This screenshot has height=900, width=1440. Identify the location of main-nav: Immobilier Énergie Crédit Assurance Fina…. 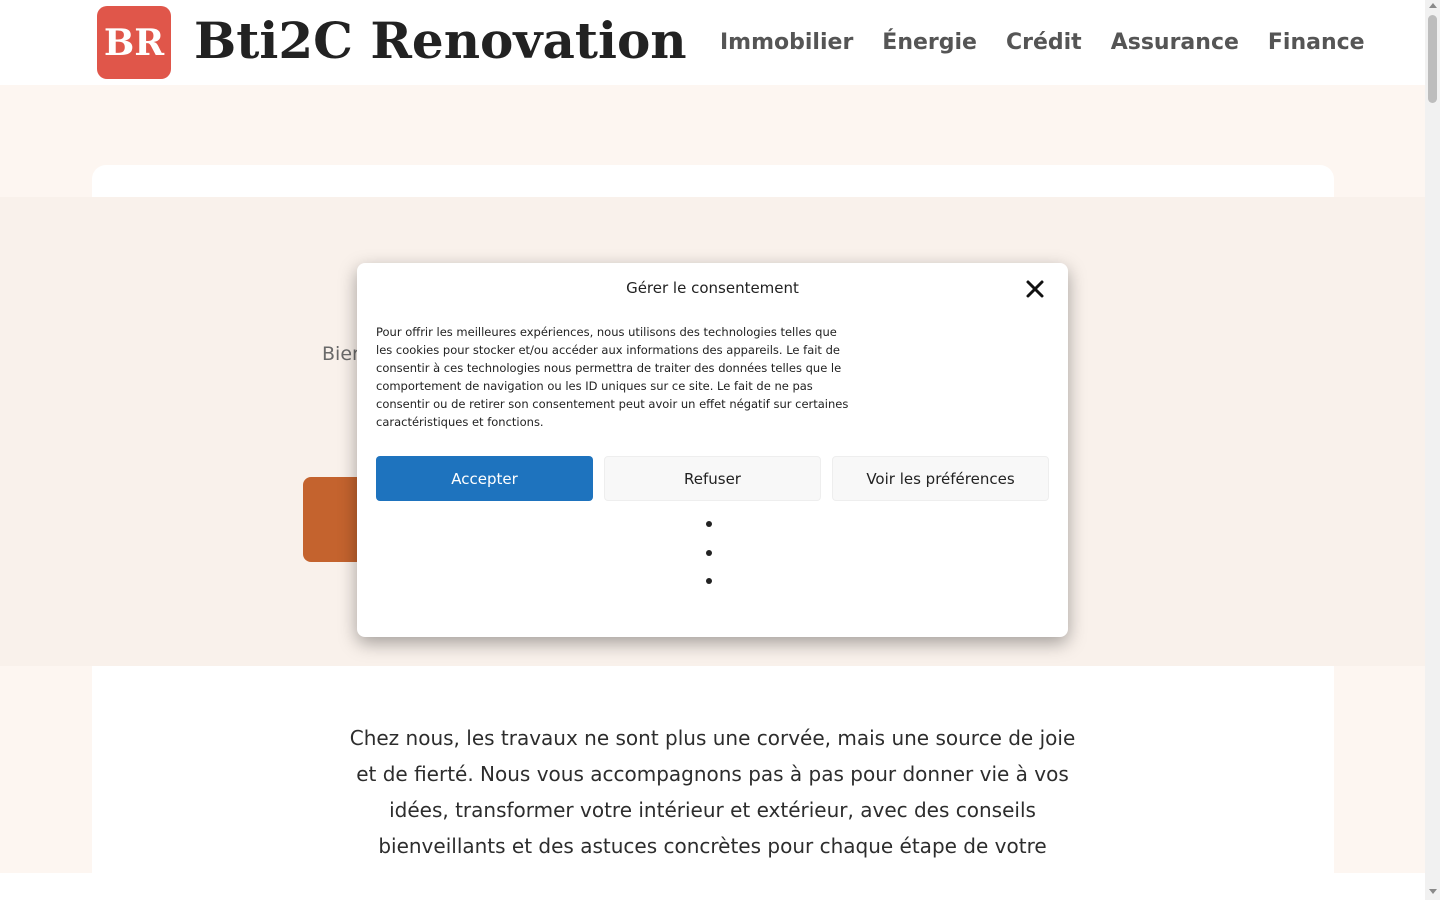
(1042, 43).